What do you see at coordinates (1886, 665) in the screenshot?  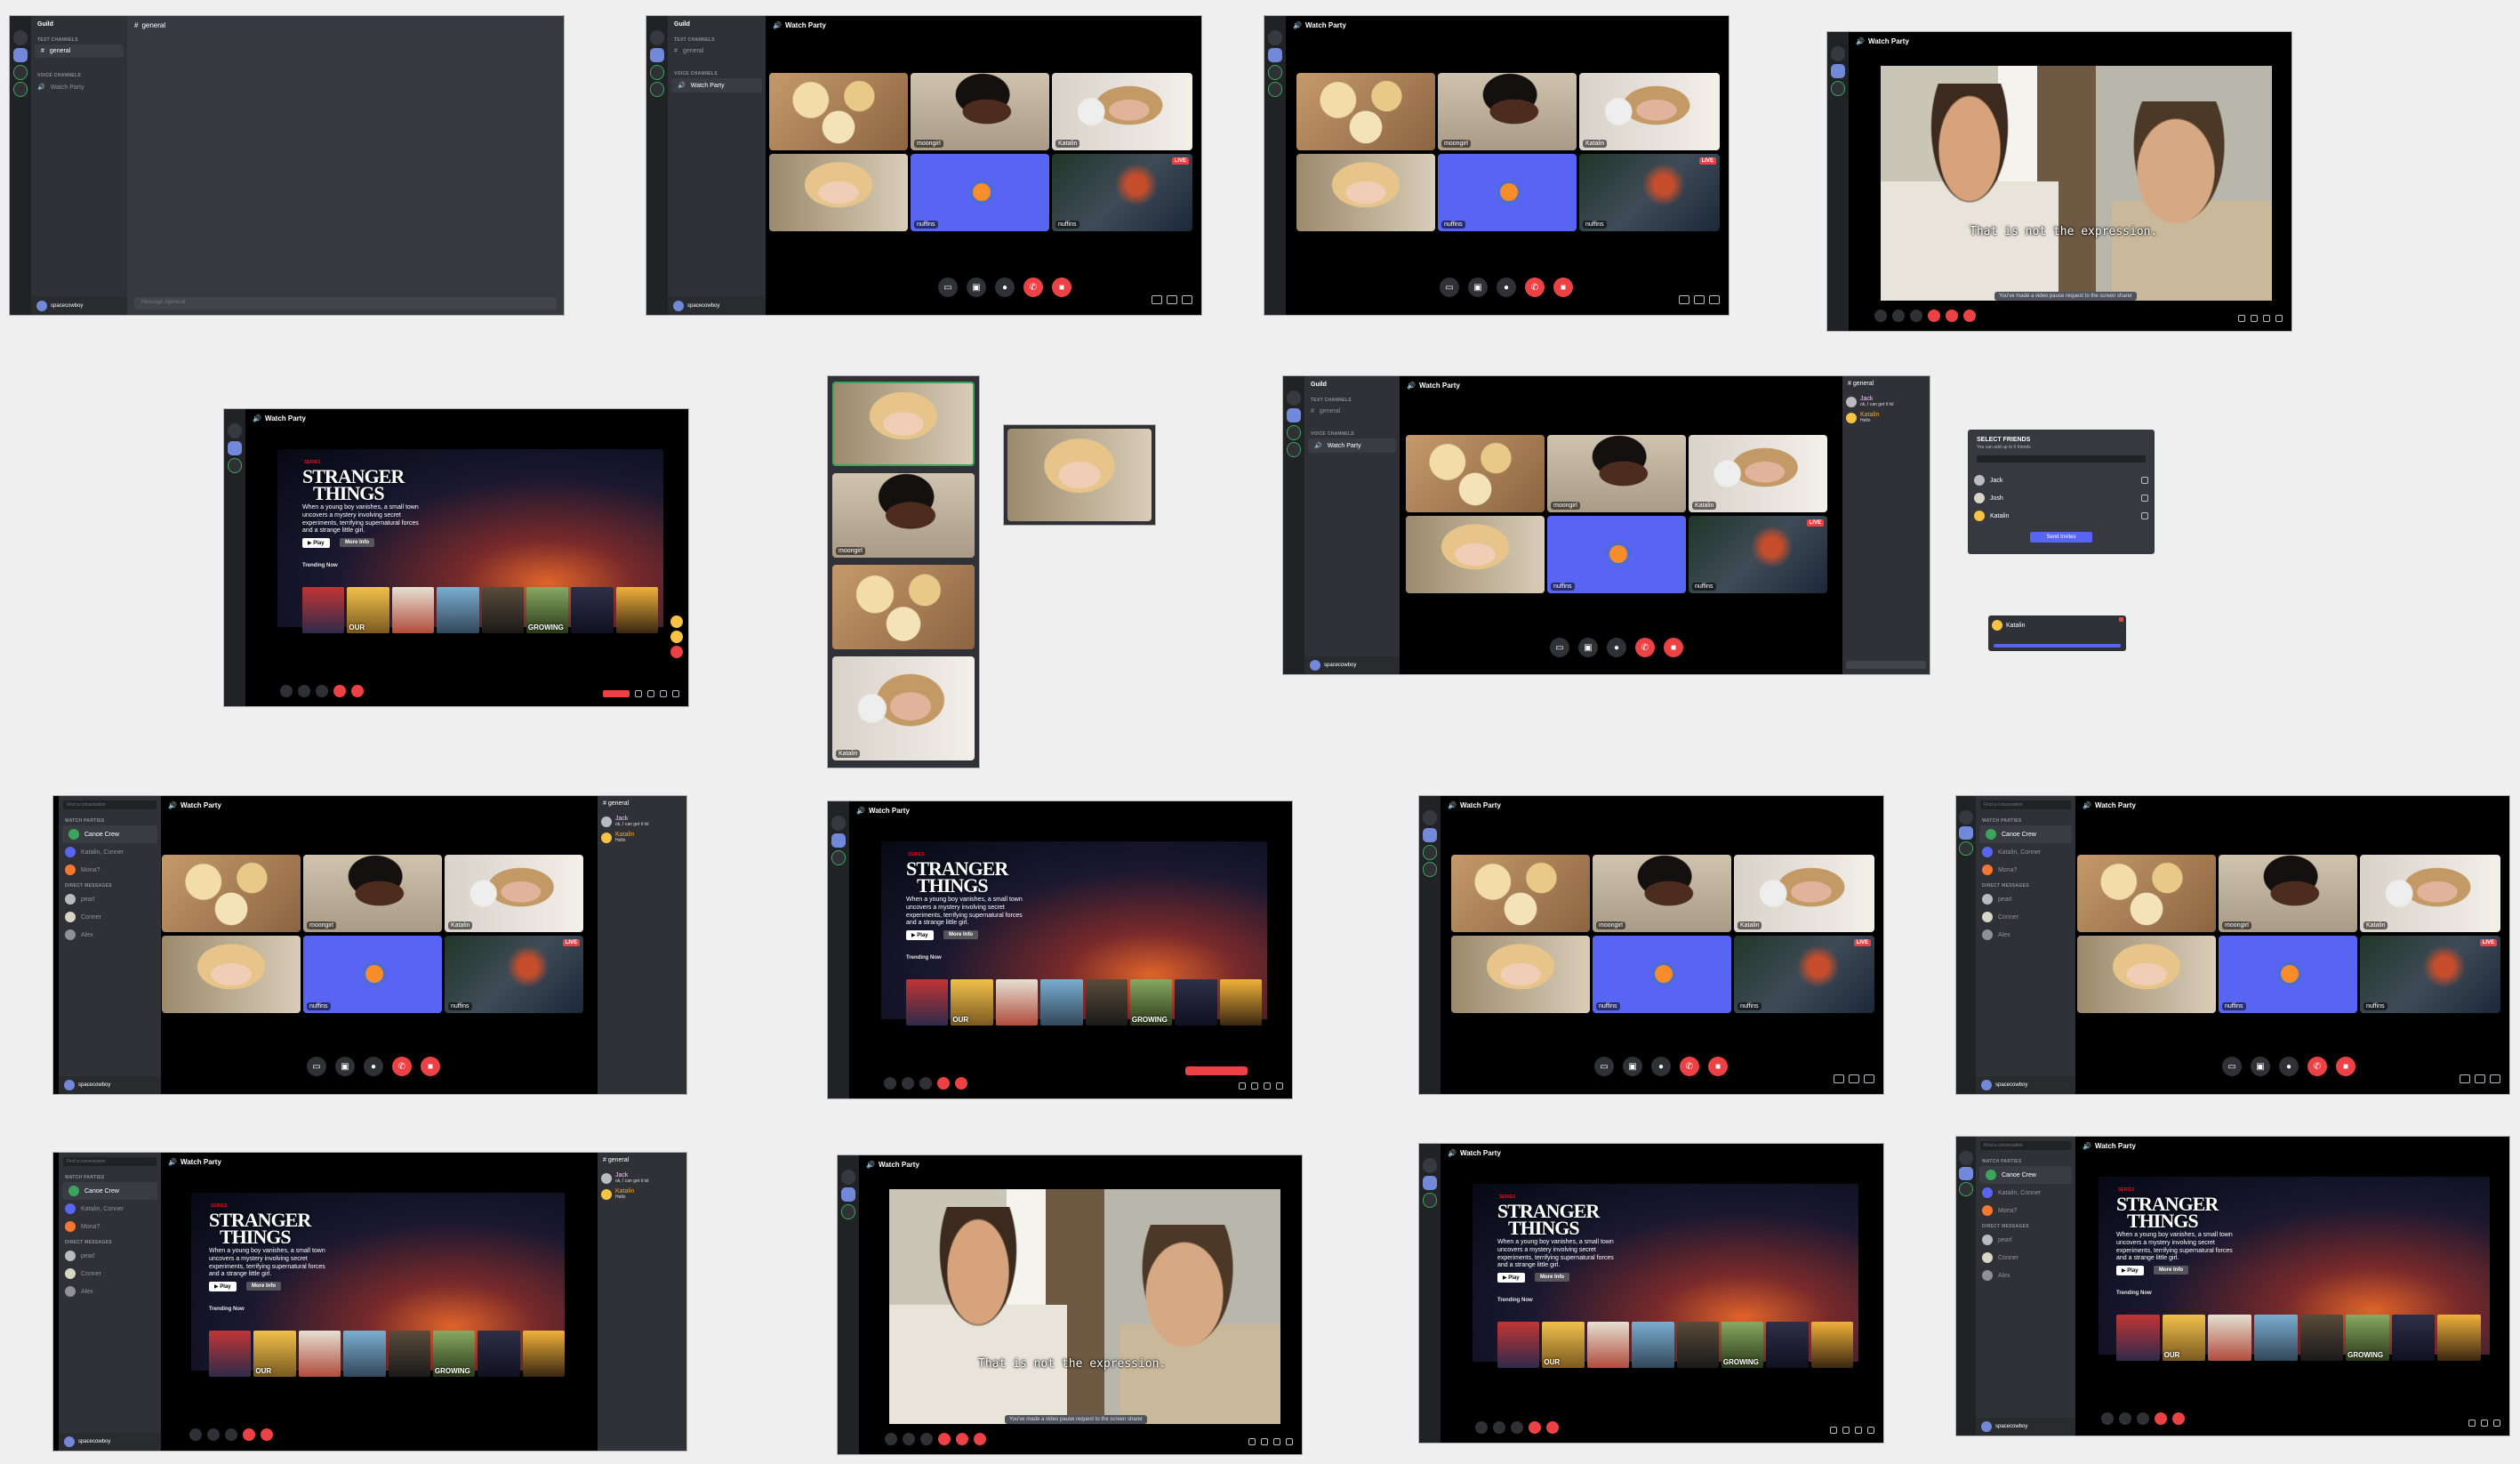 I see `chat-input` at bounding box center [1886, 665].